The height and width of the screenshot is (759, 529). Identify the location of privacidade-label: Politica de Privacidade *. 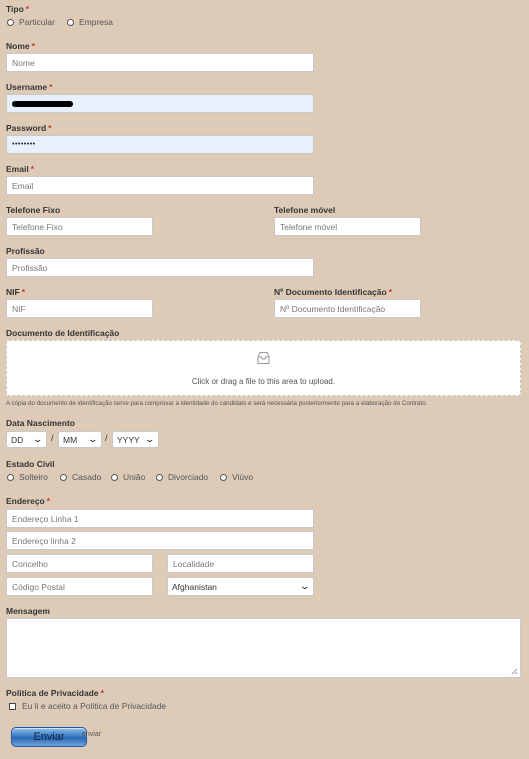
(55, 693).